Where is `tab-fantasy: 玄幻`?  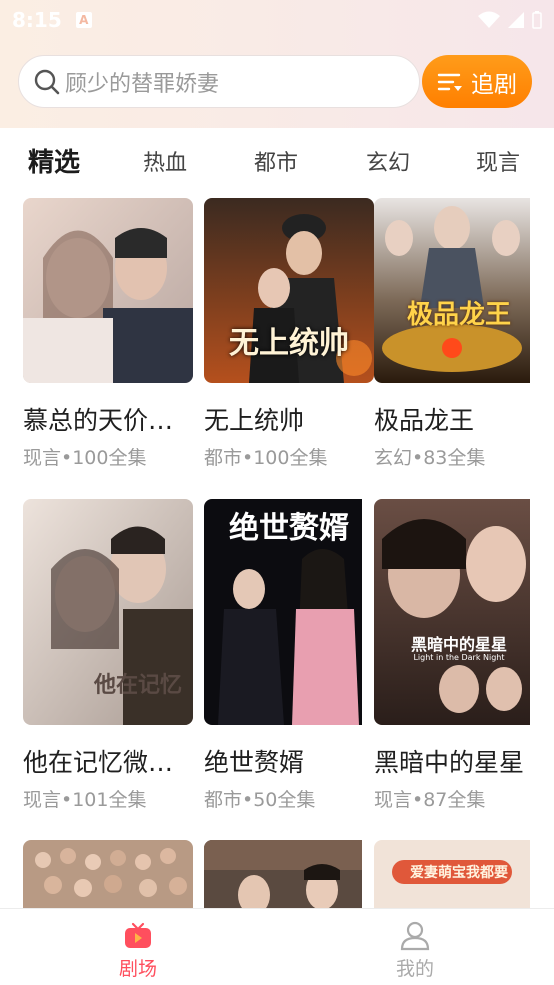
tab-fantasy: 玄幻 is located at coordinates (388, 161).